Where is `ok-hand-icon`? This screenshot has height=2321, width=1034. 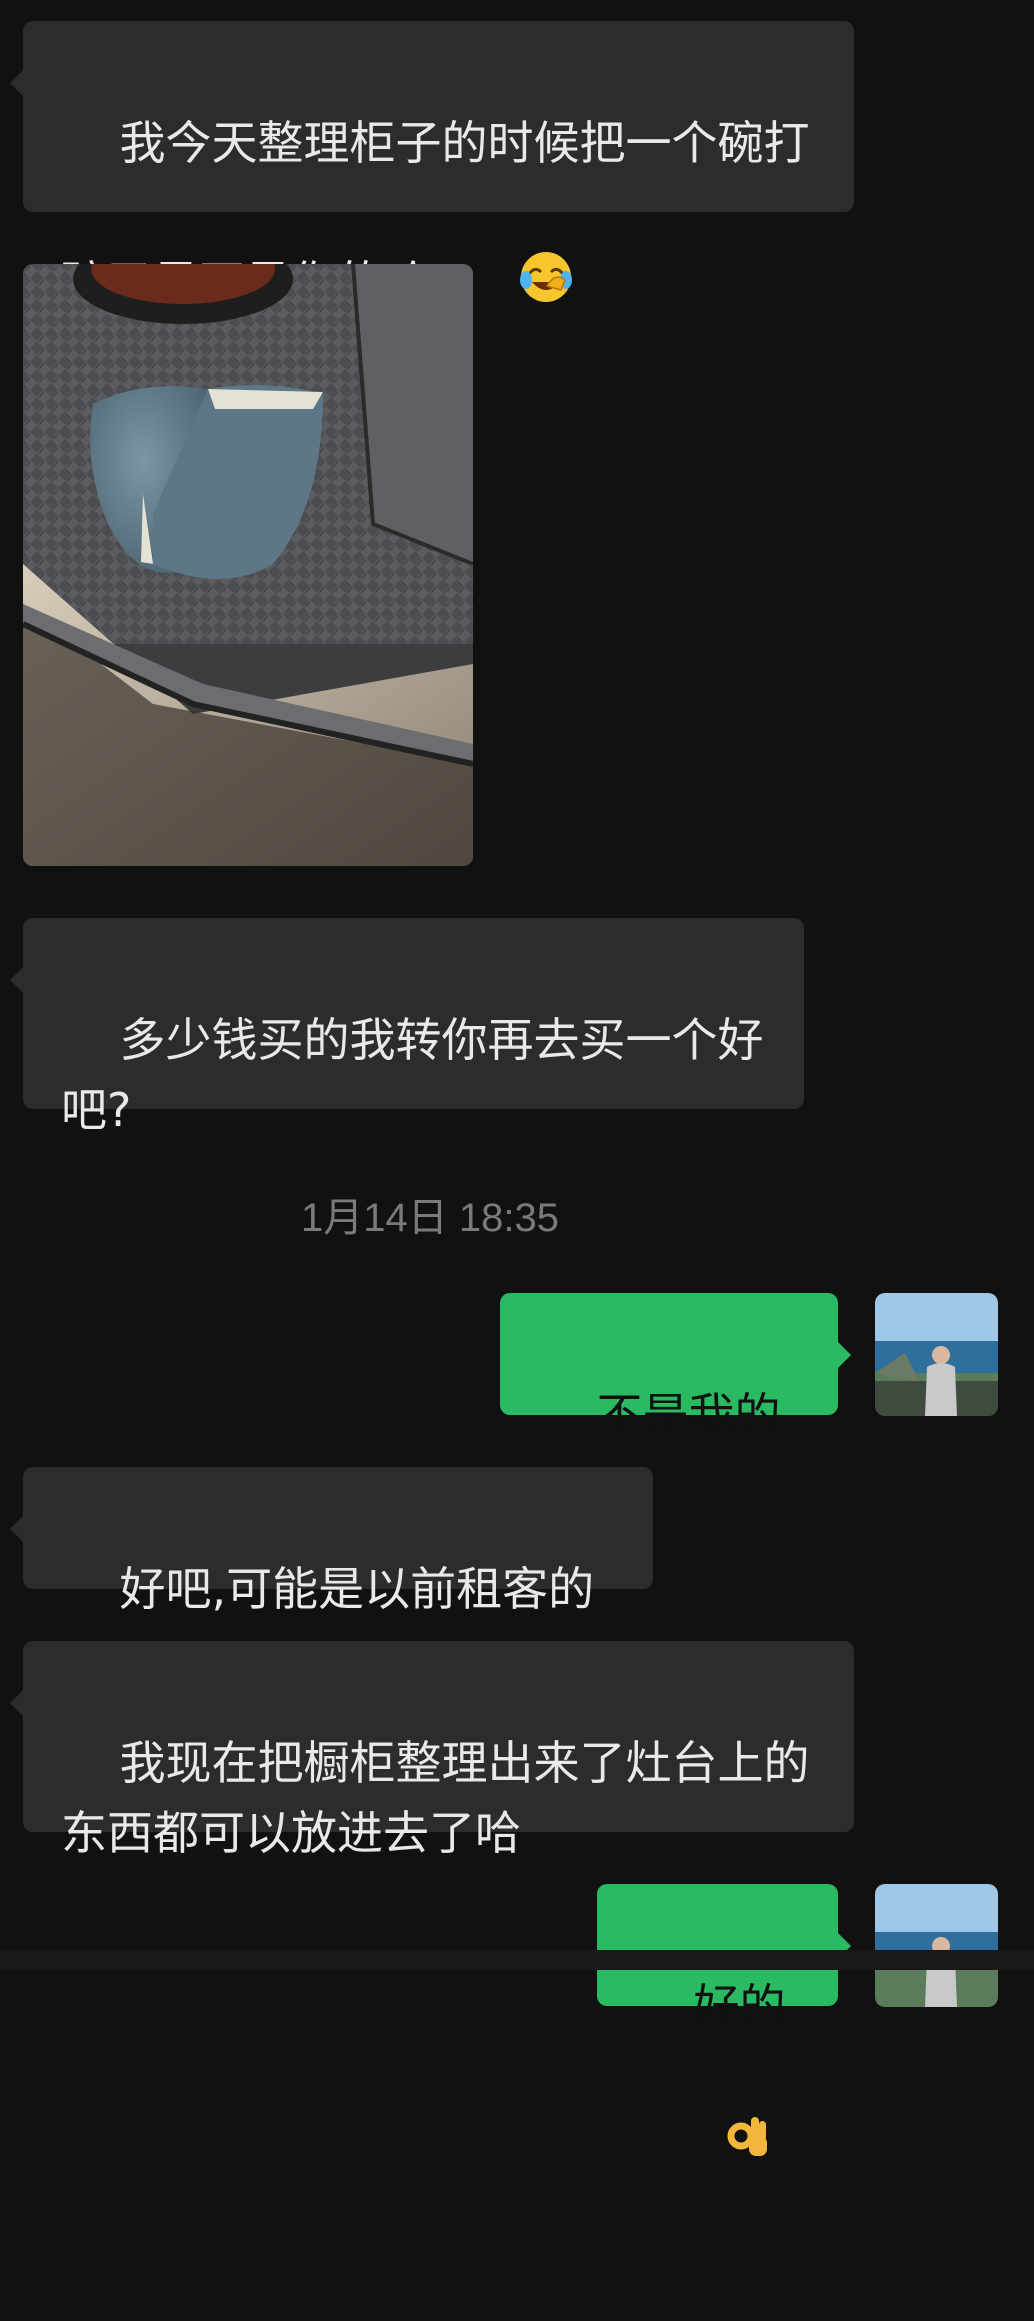
ok-hand-icon is located at coordinates (704, 2146).